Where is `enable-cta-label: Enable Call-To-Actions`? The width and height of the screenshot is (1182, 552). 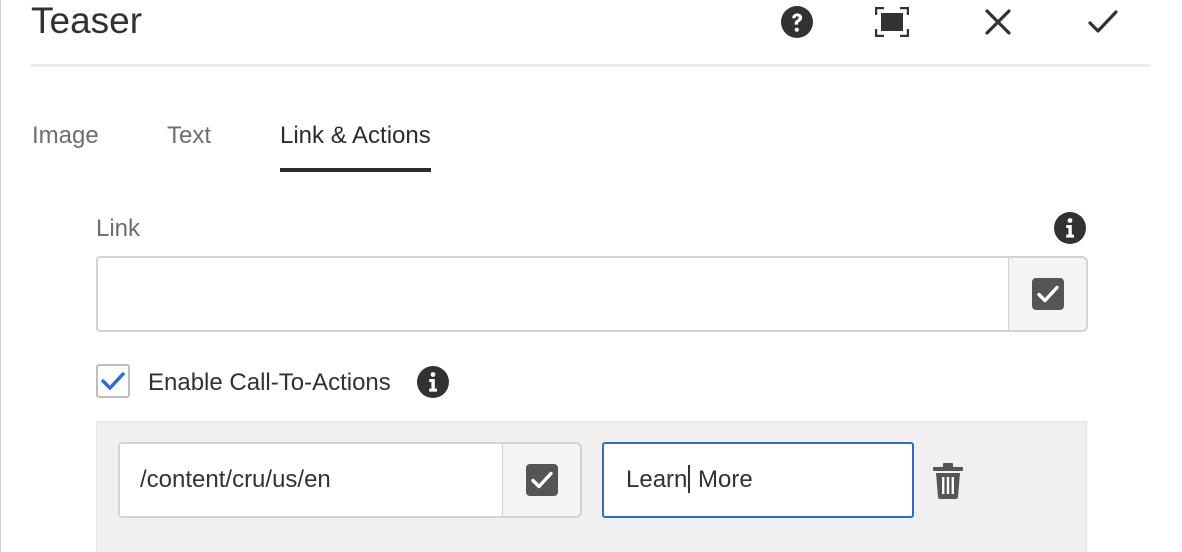
enable-cta-label: Enable Call-To-Actions is located at coordinates (269, 382).